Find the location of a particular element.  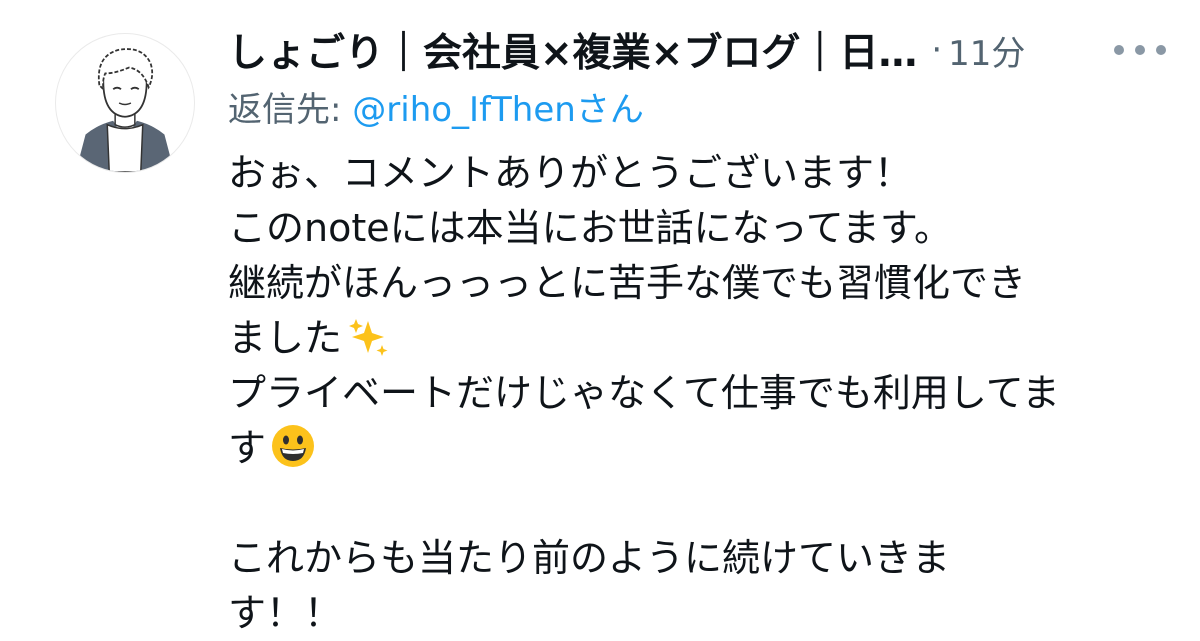

tweet-line-text: ました is located at coordinates (285, 338).